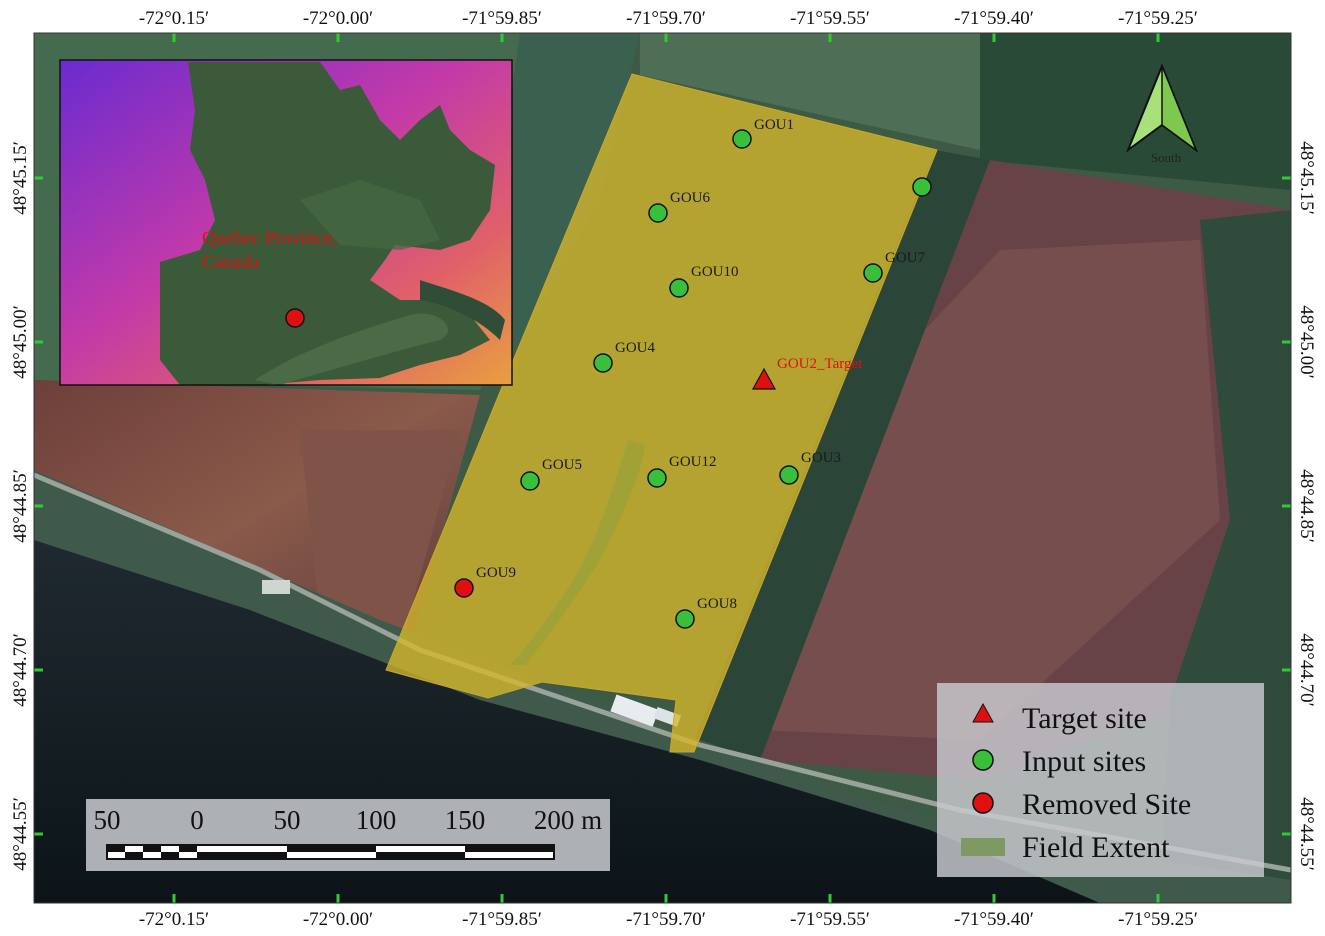 This screenshot has width=1325, height=936. What do you see at coordinates (496, 573) in the screenshot?
I see `site-label: GOU9` at bounding box center [496, 573].